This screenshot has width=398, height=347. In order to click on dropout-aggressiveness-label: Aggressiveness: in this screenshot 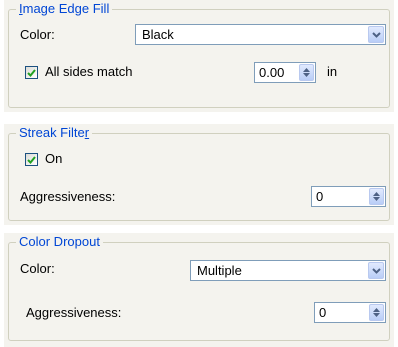, I will do `click(74, 312)`.